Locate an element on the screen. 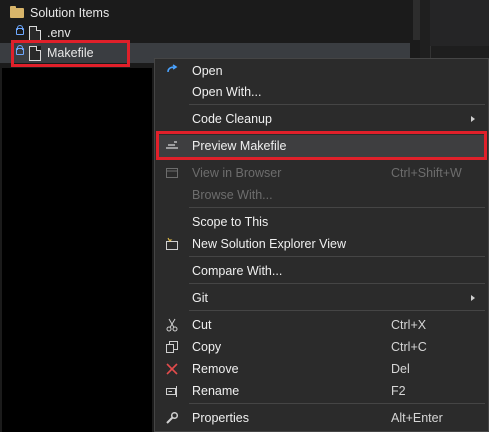 This screenshot has width=489, height=432. env-file-icon is located at coordinates (35, 33).